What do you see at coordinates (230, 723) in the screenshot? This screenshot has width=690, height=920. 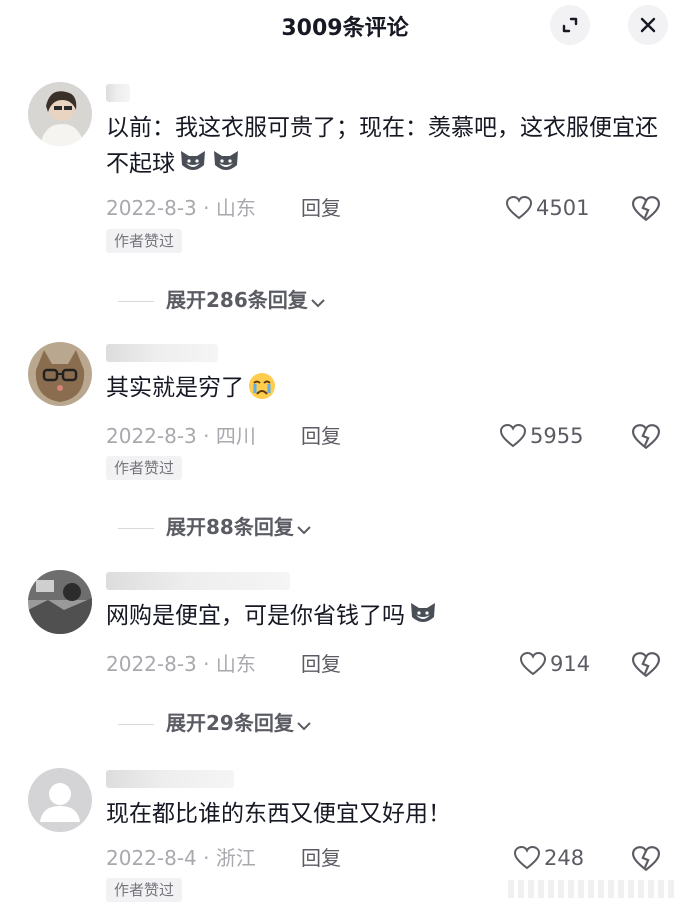 I see `expand-replies-label: 展开29条回复` at bounding box center [230, 723].